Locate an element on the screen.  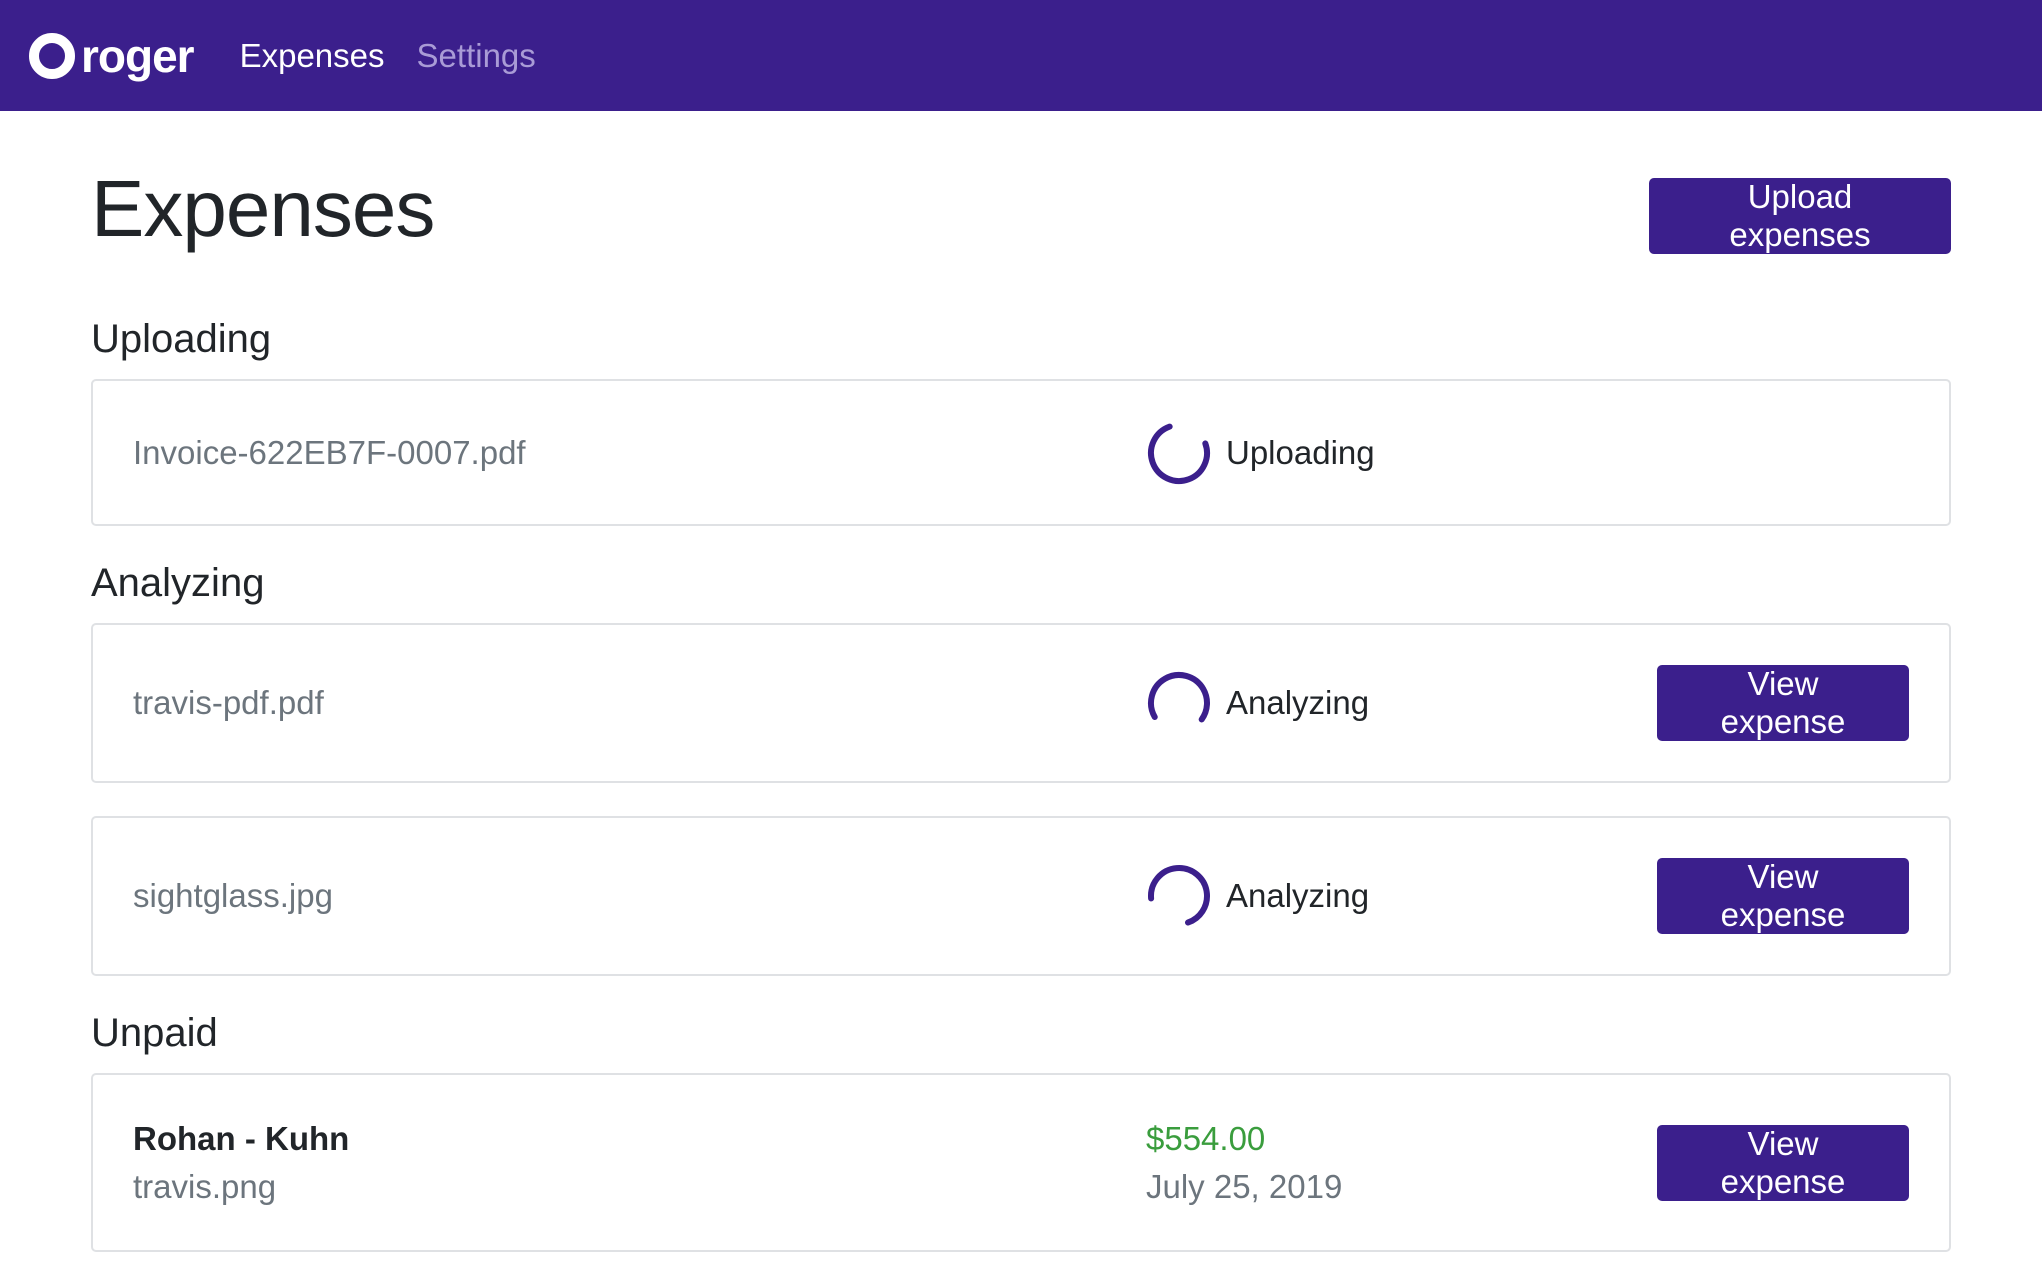
brand-logo: roger is located at coordinates (112, 56).